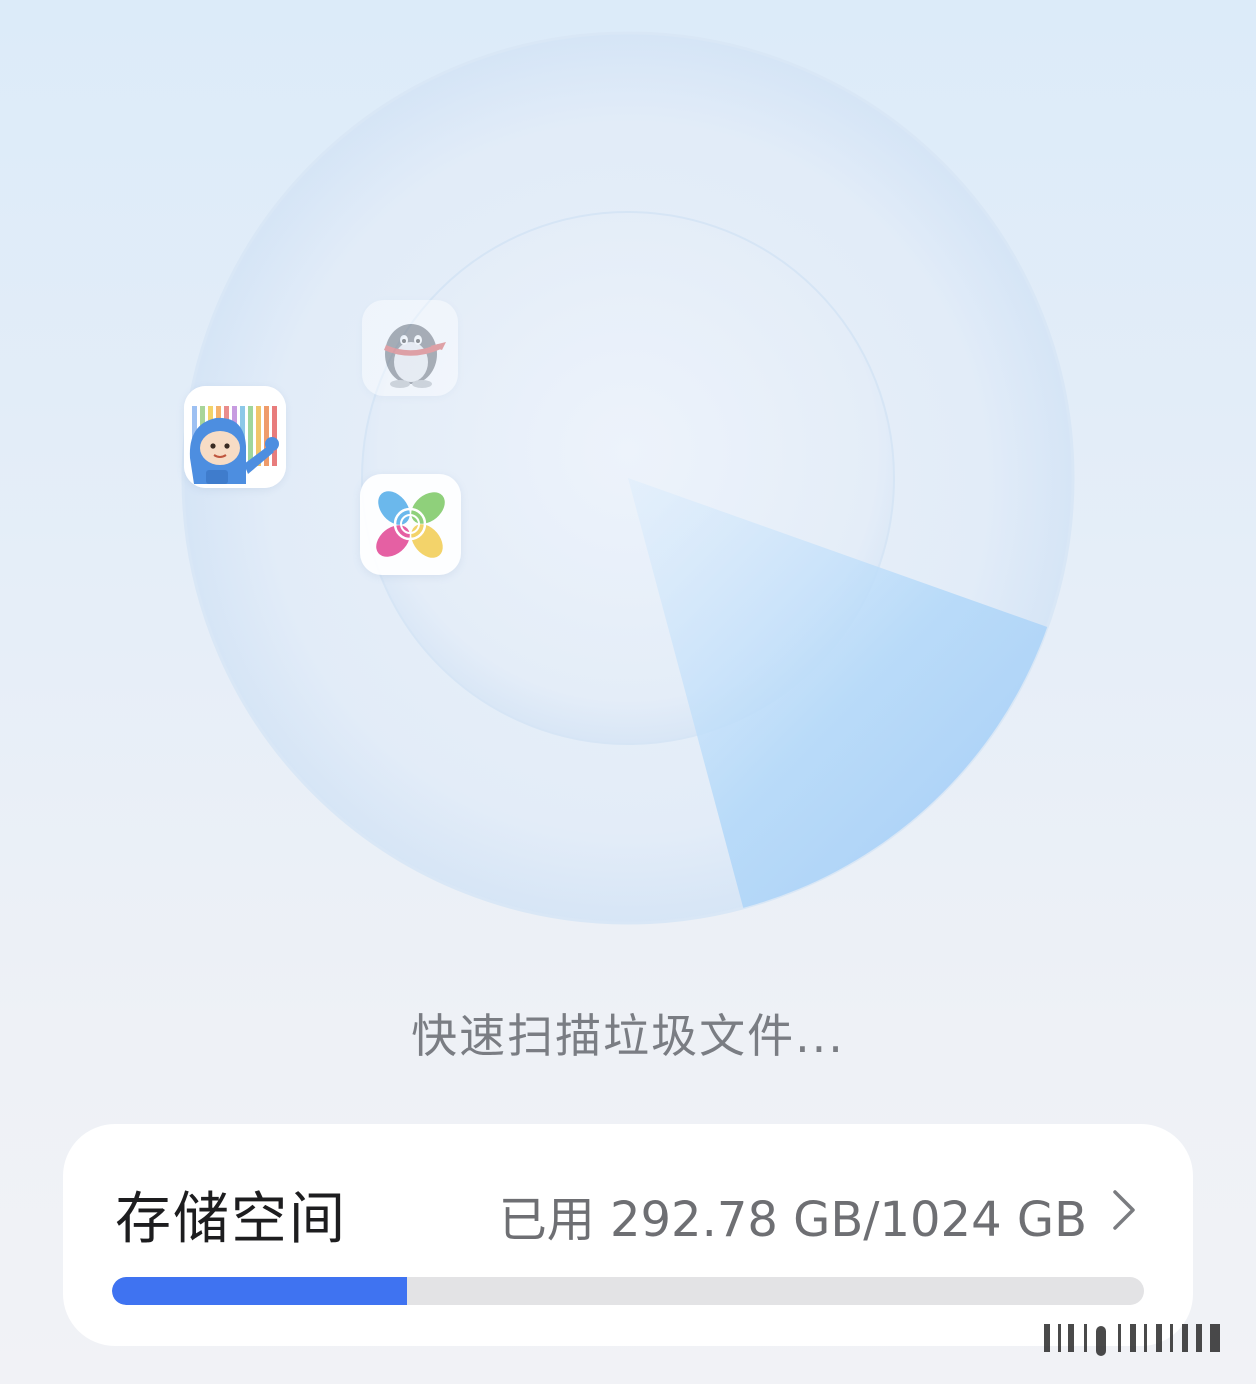 The height and width of the screenshot is (1384, 1256). What do you see at coordinates (231, 1219) in the screenshot?
I see `storage-title: 存储空间` at bounding box center [231, 1219].